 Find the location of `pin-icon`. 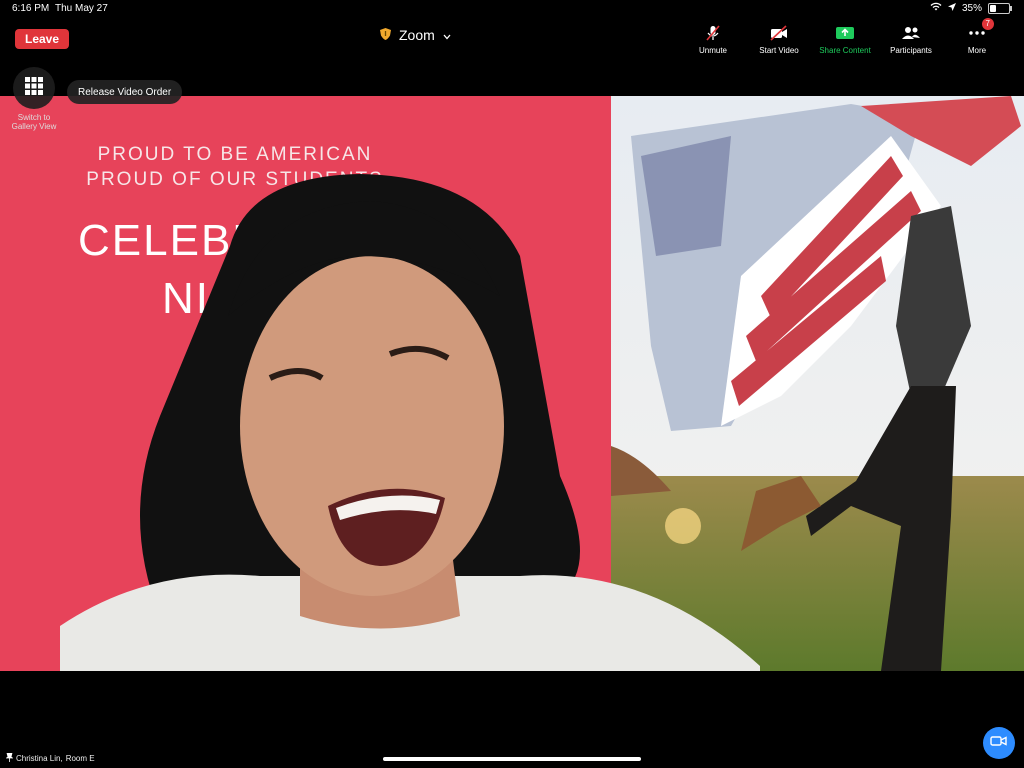

pin-icon is located at coordinates (9, 758).